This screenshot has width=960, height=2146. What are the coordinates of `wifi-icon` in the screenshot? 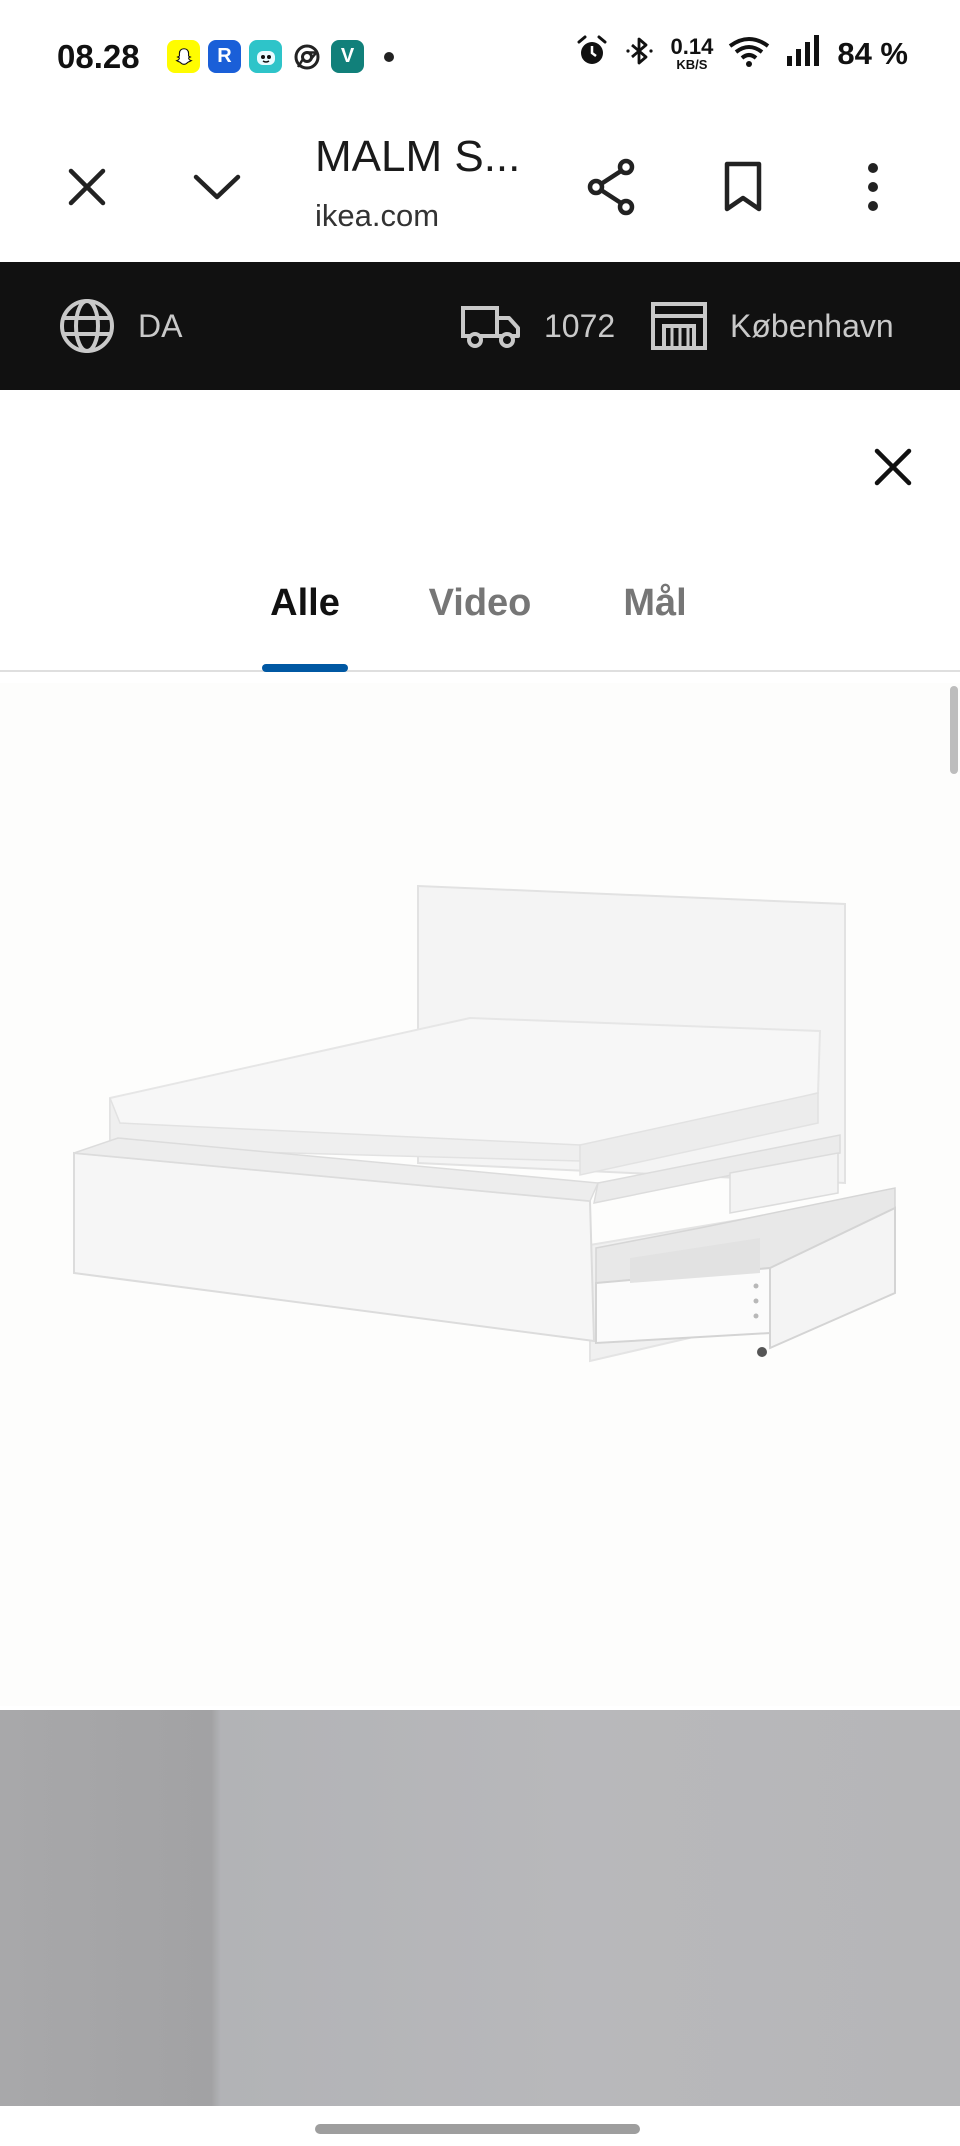 It's located at (749, 53).